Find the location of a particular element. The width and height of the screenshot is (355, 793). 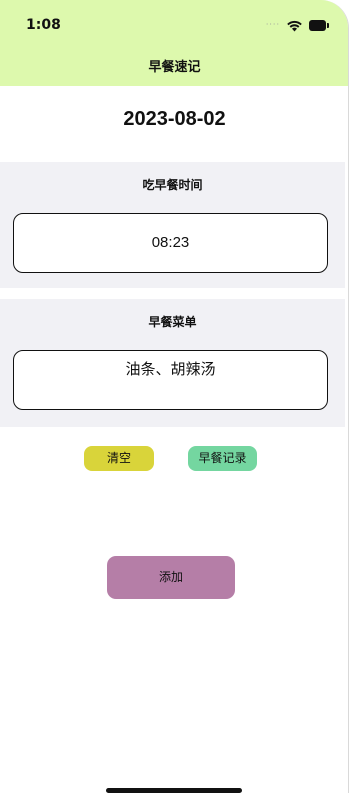

breakfast-menu-label: 早餐菜单 is located at coordinates (172, 322).